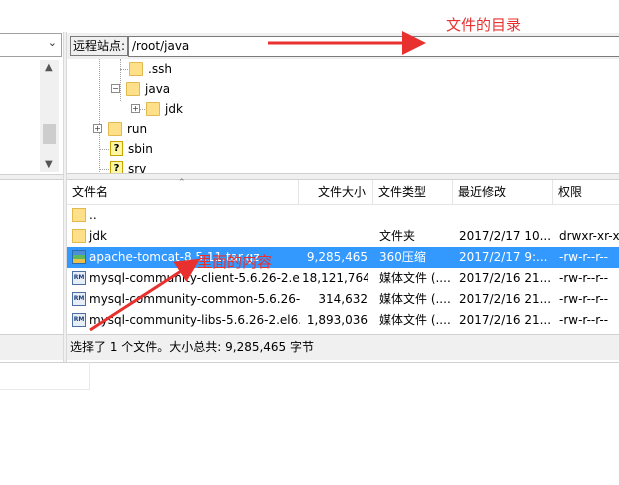  I want to click on file-name: .., so click(93, 215).